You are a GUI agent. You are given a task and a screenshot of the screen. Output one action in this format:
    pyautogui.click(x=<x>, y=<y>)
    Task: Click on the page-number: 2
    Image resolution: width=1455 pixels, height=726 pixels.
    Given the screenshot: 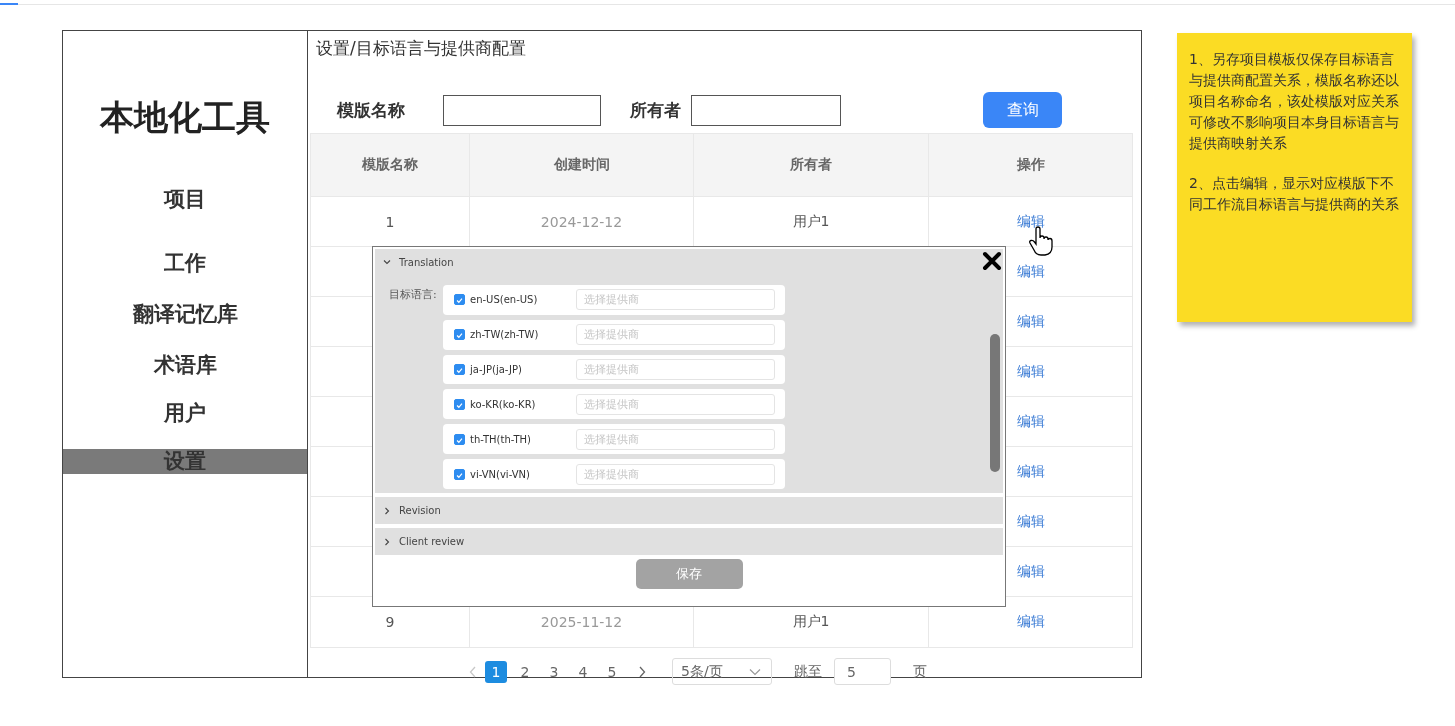 What is the action you would take?
    pyautogui.click(x=525, y=671)
    